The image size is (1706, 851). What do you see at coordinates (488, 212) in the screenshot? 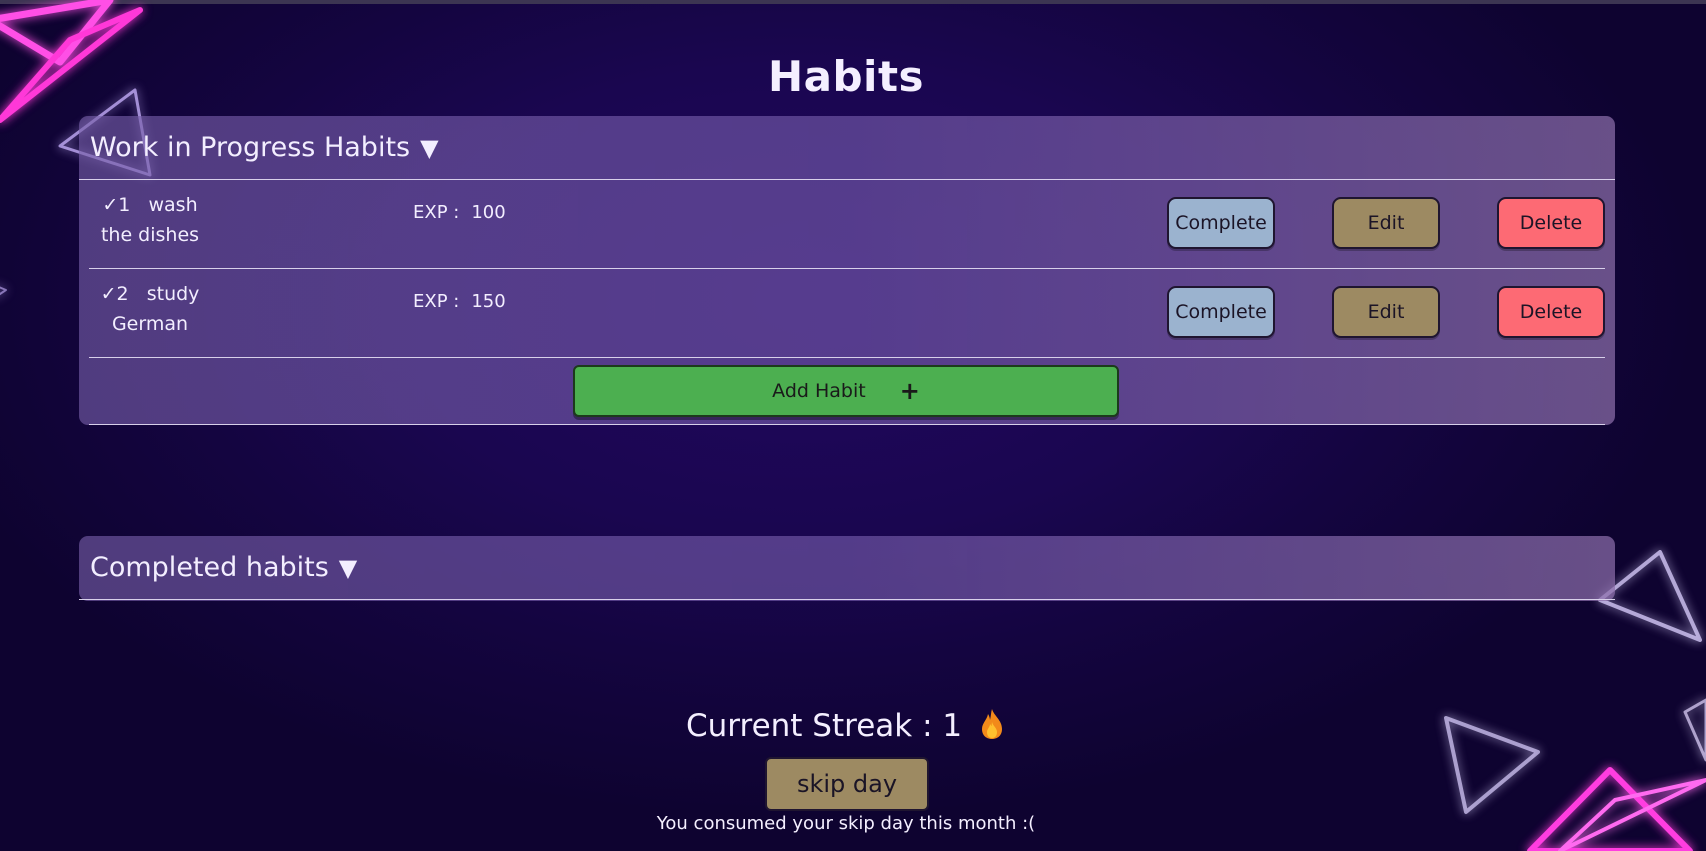
I see `exp-value: 100` at bounding box center [488, 212].